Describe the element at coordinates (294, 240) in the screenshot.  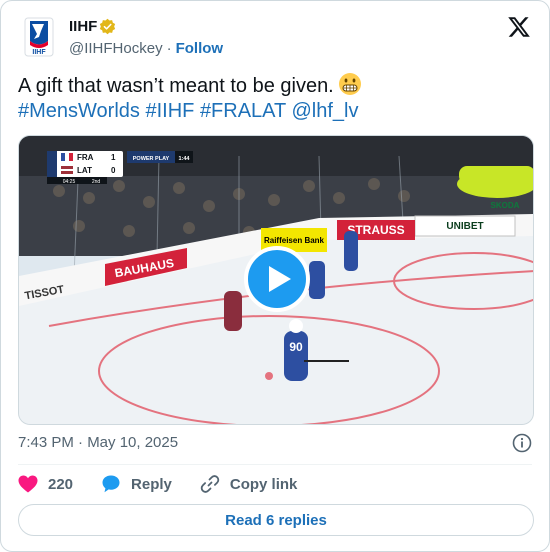
I see `ad-raiffeisen: Raiffeisen Bank` at that location.